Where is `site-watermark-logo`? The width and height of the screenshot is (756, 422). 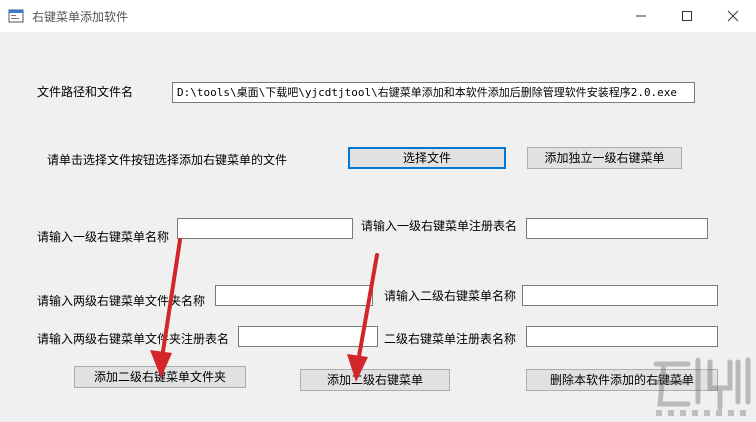
site-watermark-logo is located at coordinates (702, 386).